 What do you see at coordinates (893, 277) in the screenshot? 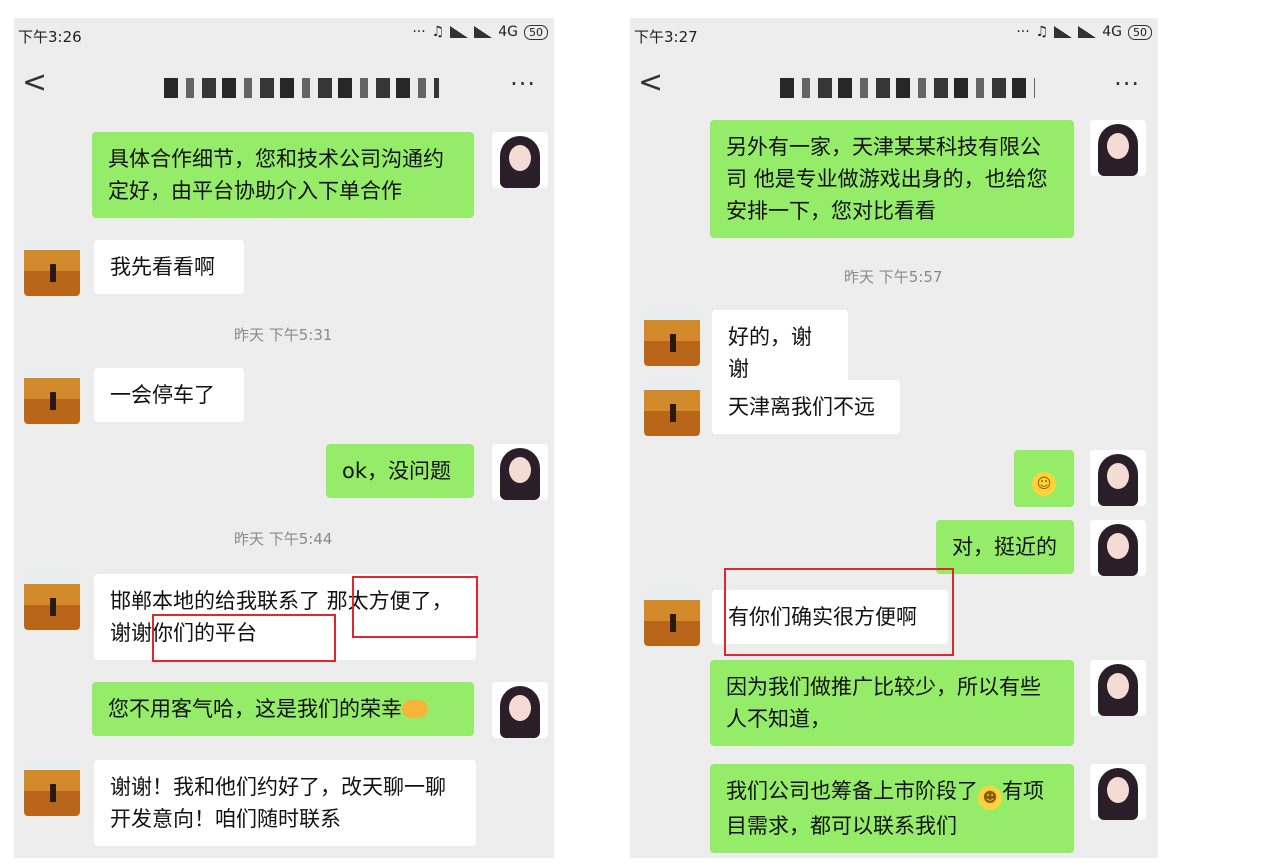
I see `timestamp: 昨天 下午5:57` at bounding box center [893, 277].